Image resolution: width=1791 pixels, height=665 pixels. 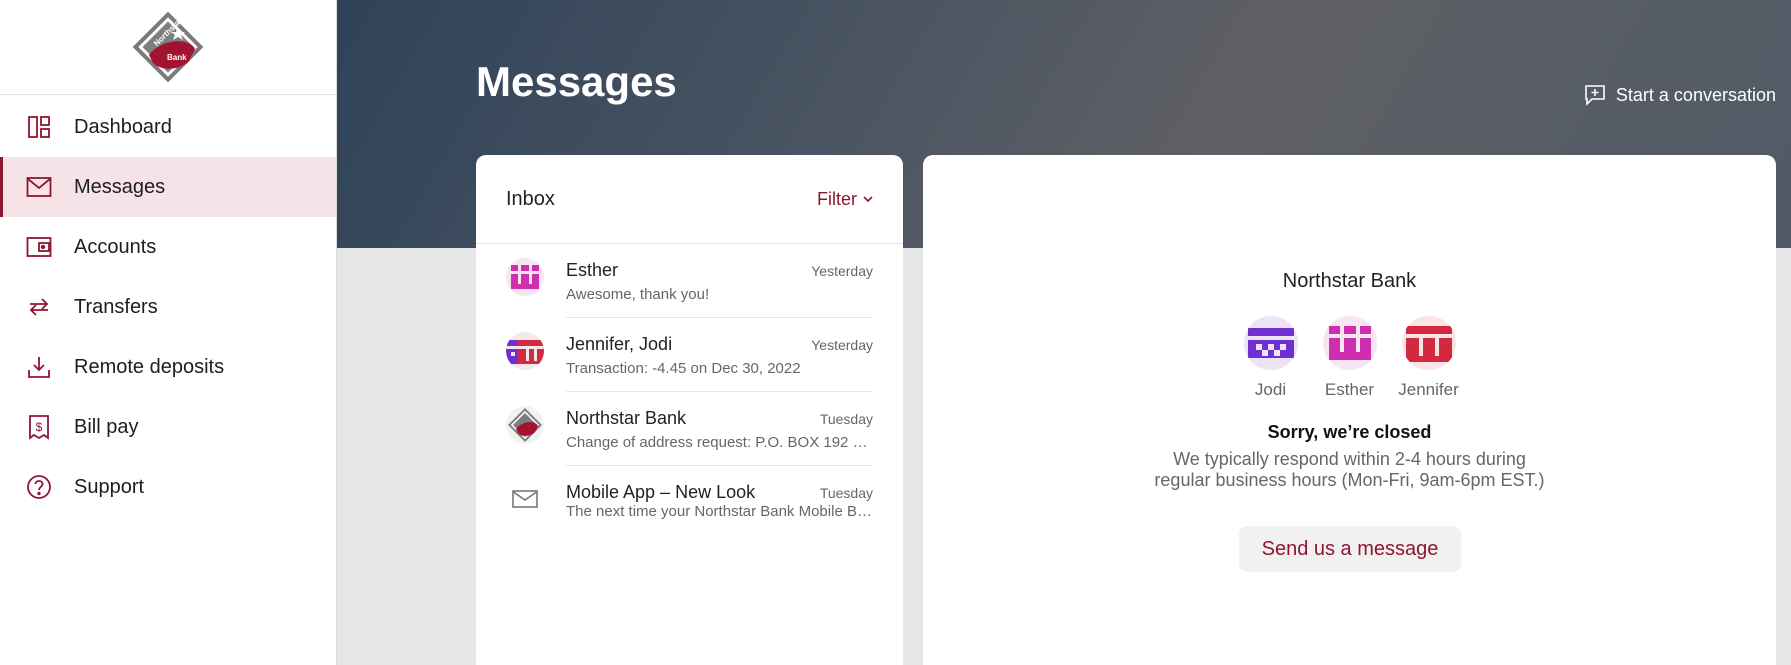 I want to click on logo-area: Northstar Bank, so click(x=168, y=47).